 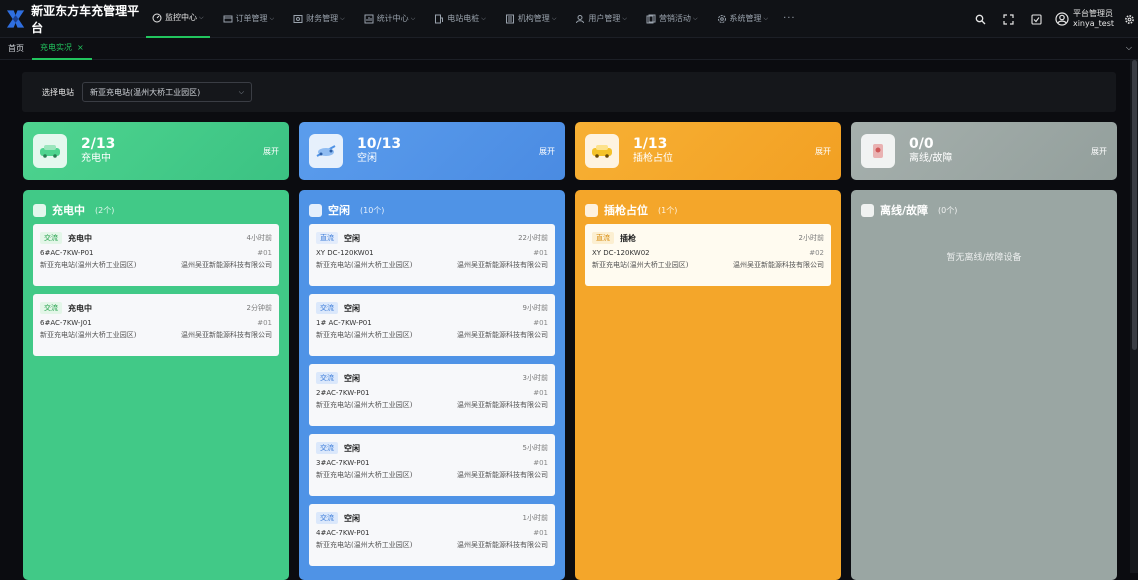 I want to click on charger-code: 1# AC-7KW-P01, so click(x=344, y=323).